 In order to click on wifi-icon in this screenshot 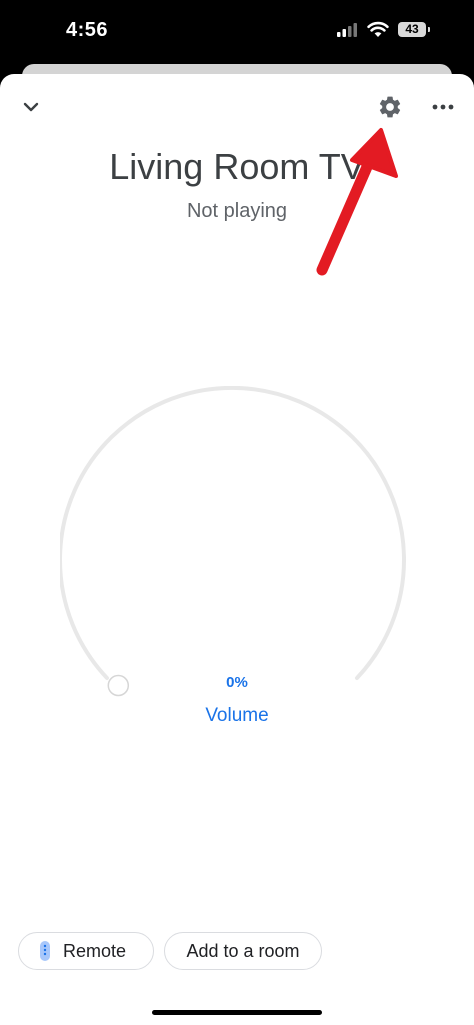, I will do `click(378, 29)`.